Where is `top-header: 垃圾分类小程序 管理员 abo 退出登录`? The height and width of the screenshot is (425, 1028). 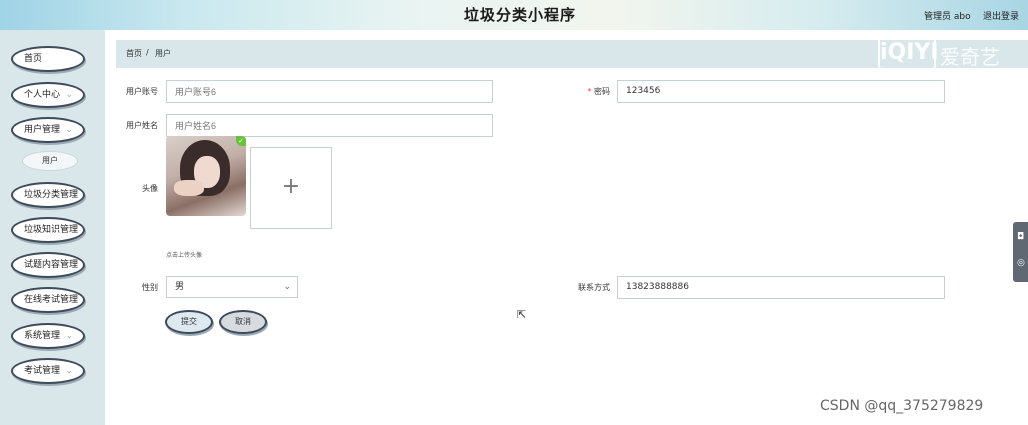 top-header: 垃圾分类小程序 管理员 abo 退出登录 is located at coordinates (514, 15).